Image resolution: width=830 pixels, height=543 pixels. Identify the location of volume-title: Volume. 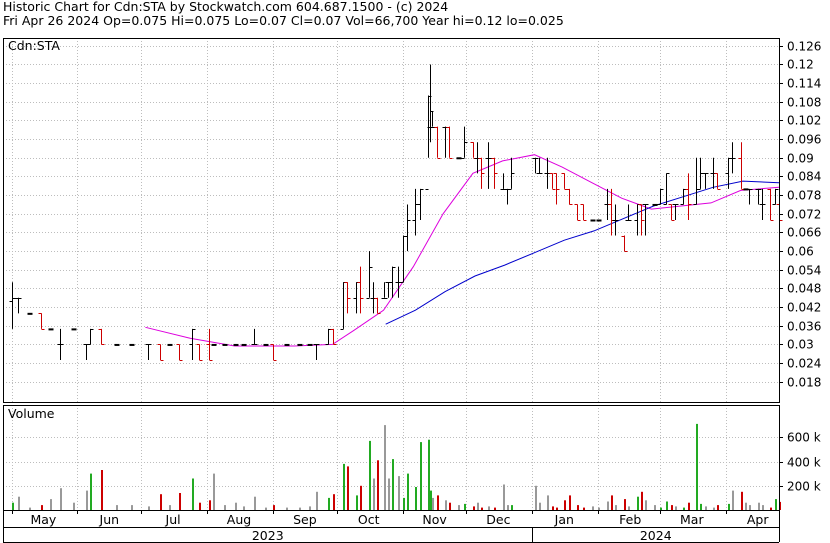
(31, 413).